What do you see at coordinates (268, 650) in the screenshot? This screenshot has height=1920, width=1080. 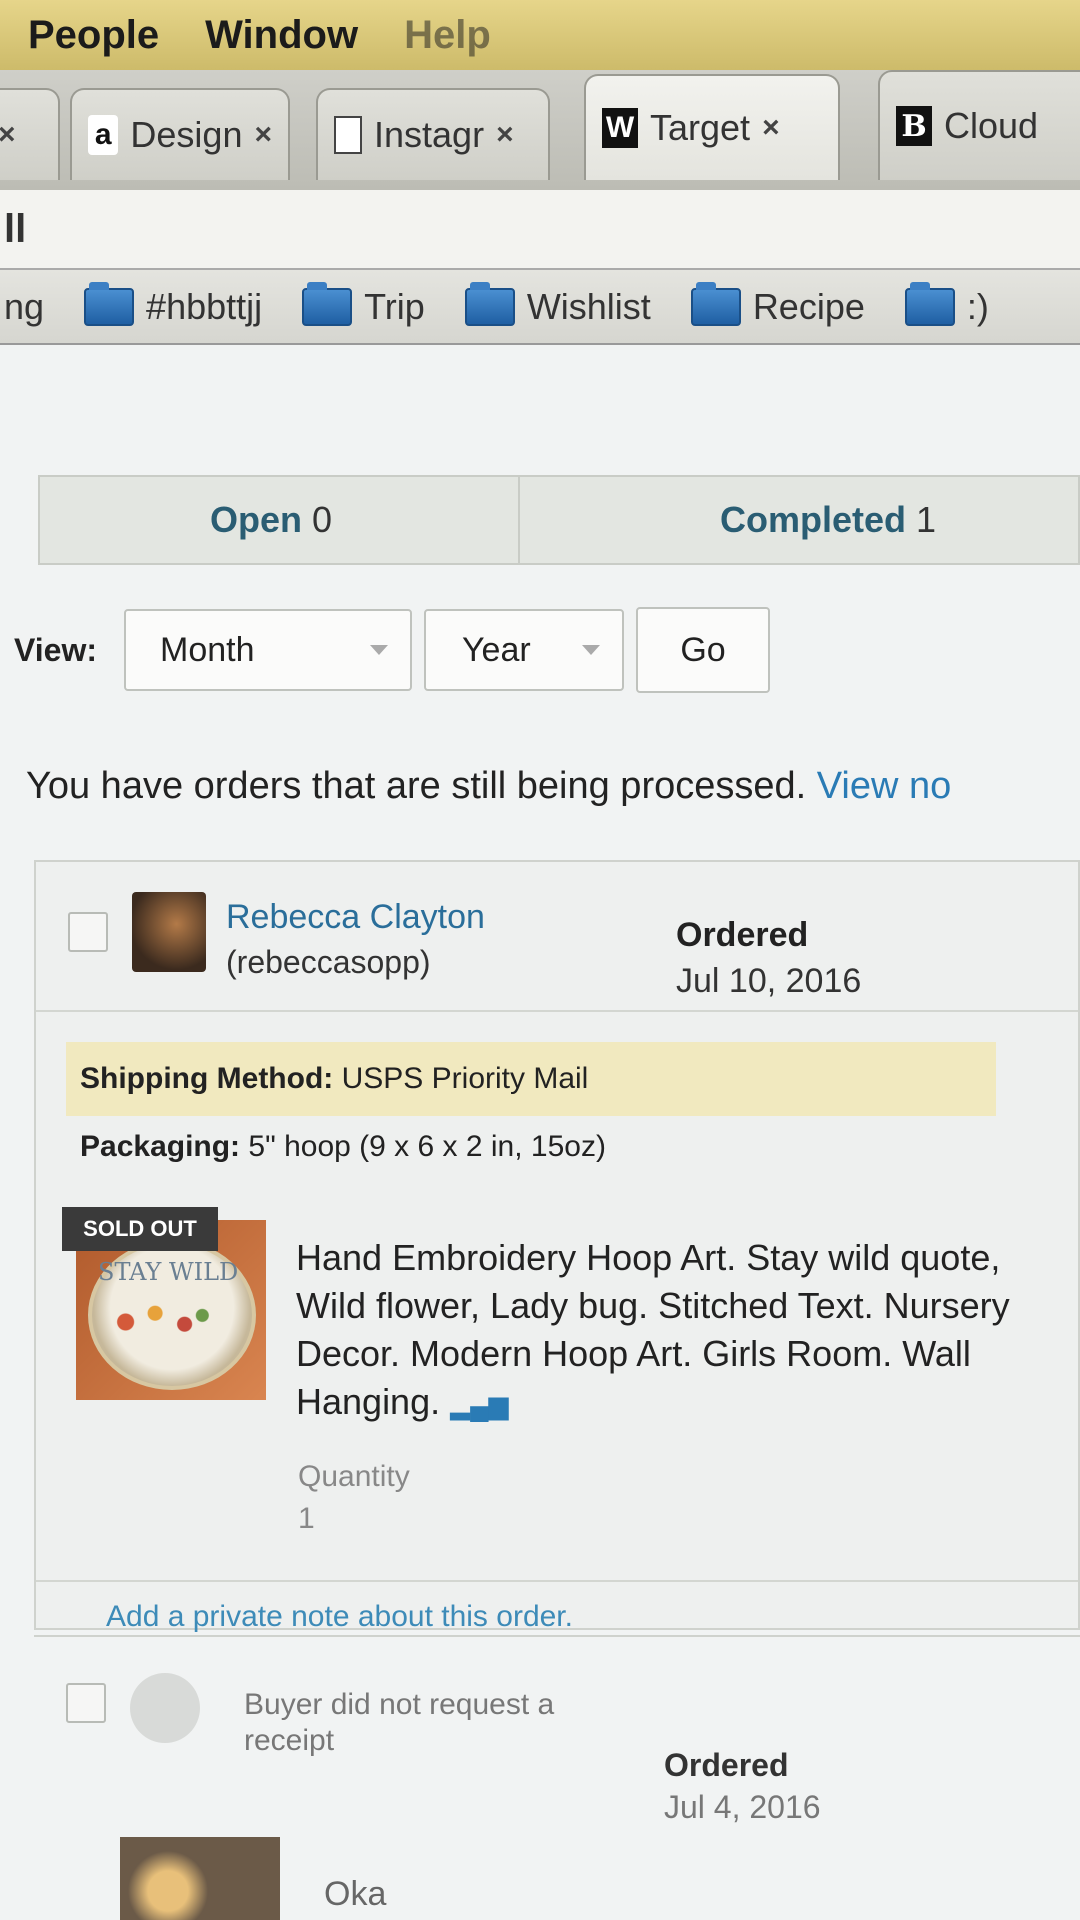 I see `month-select: Month` at bounding box center [268, 650].